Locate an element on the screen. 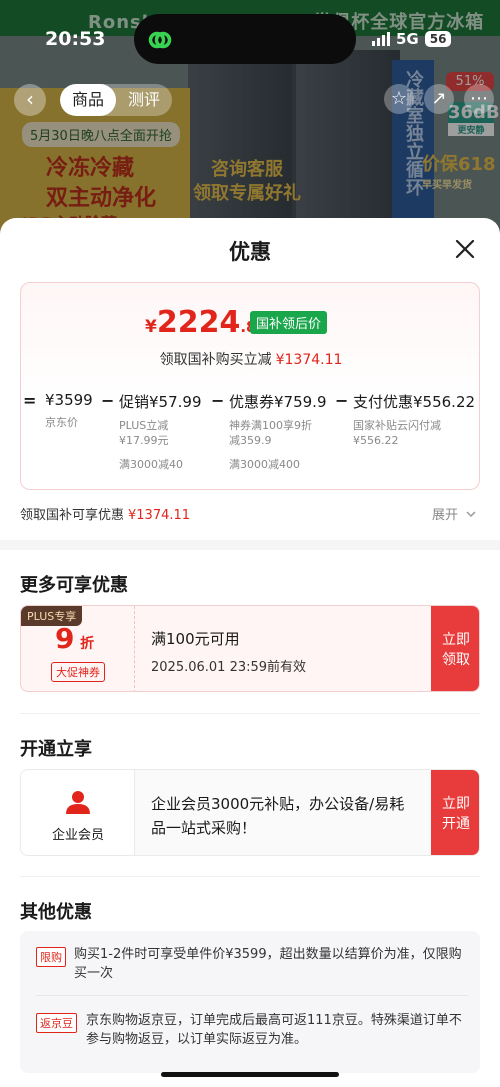 This screenshot has height=1087, width=500. coupon-value: PLUS专享 9 折 大促神券 is located at coordinates (78, 648).